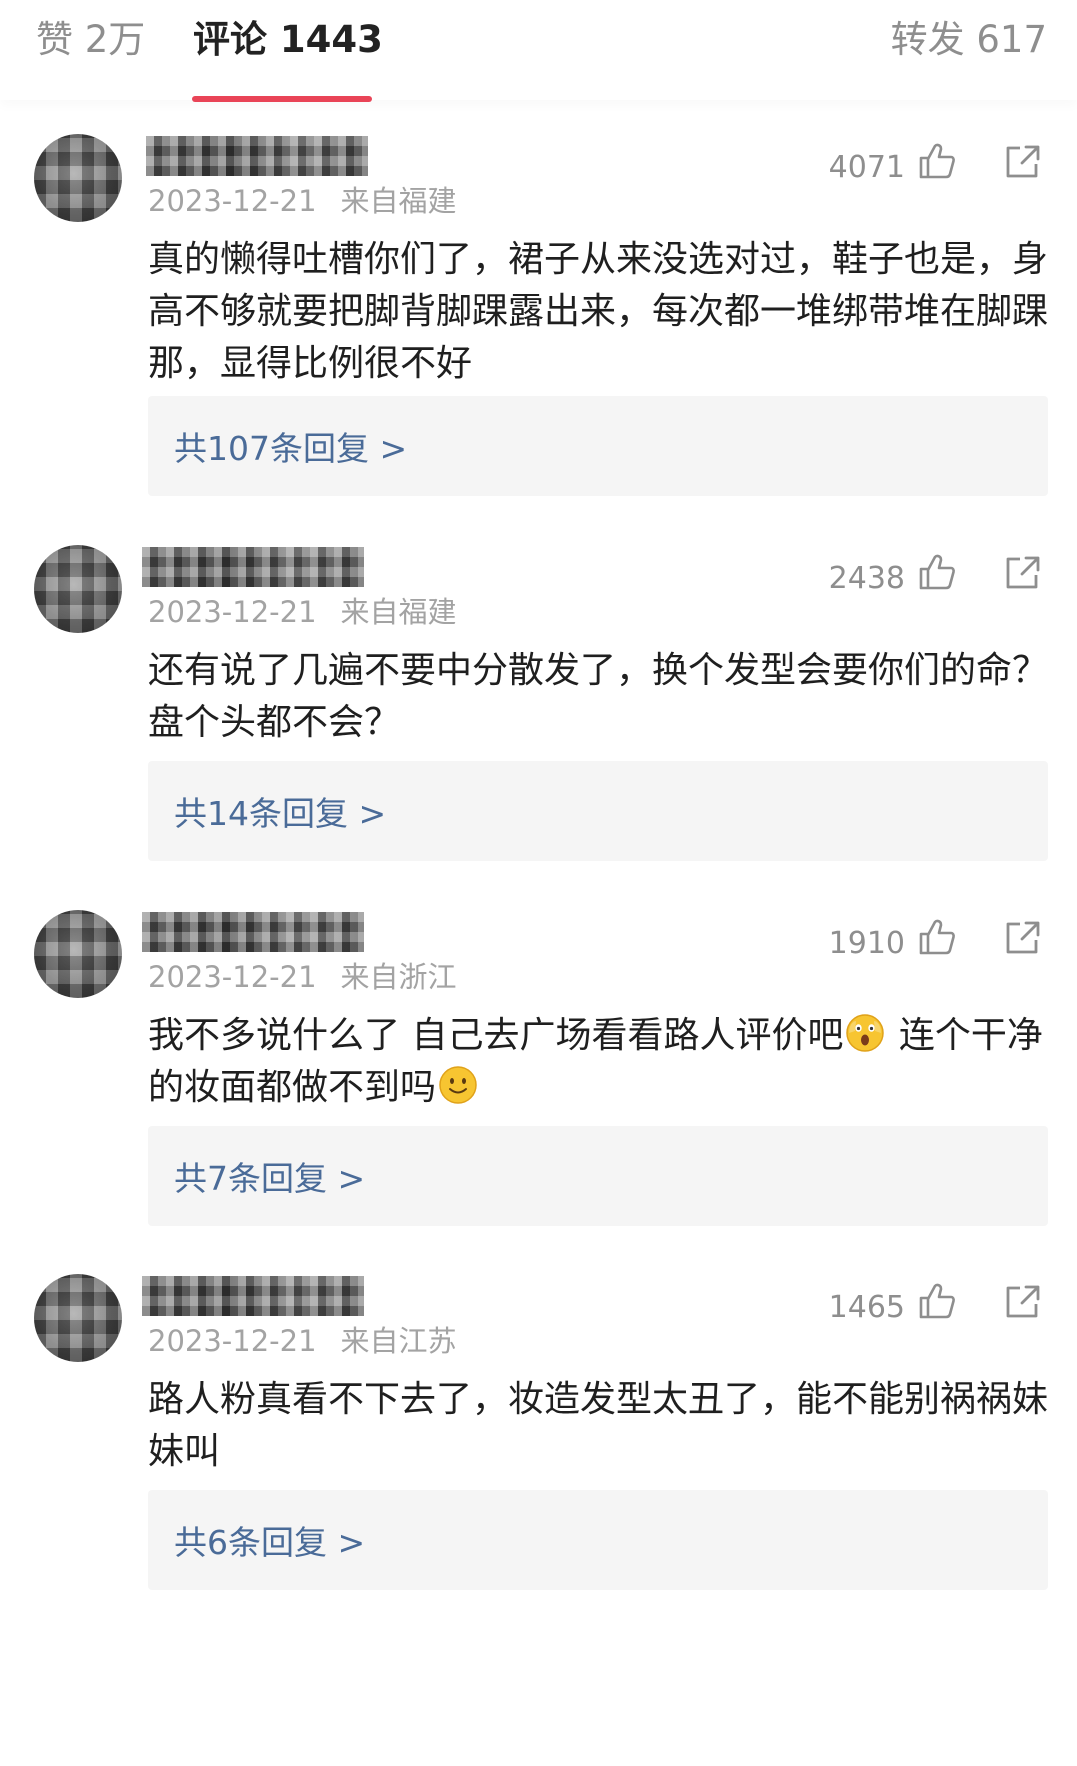  What do you see at coordinates (538, 51) in the screenshot?
I see `tab-bar: 赞 2万 评论 1443 转发 617` at bounding box center [538, 51].